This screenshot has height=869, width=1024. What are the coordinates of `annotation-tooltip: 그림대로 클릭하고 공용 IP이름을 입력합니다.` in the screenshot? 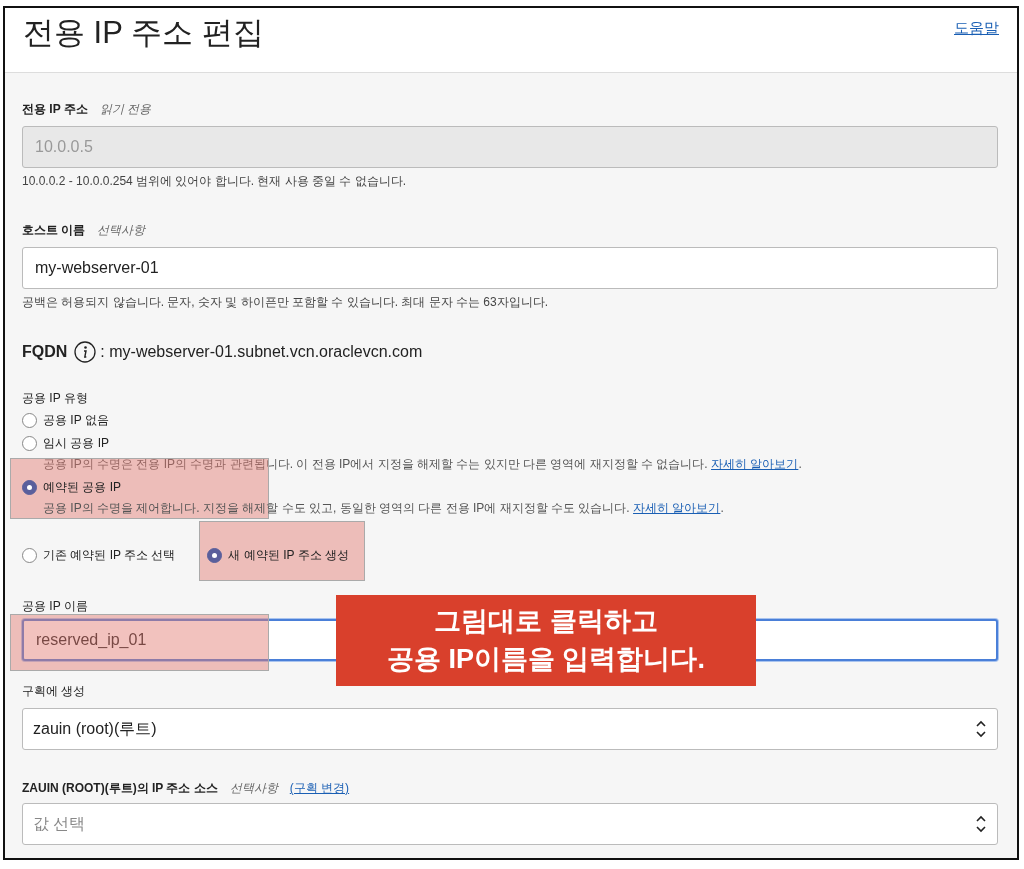 It's located at (546, 640).